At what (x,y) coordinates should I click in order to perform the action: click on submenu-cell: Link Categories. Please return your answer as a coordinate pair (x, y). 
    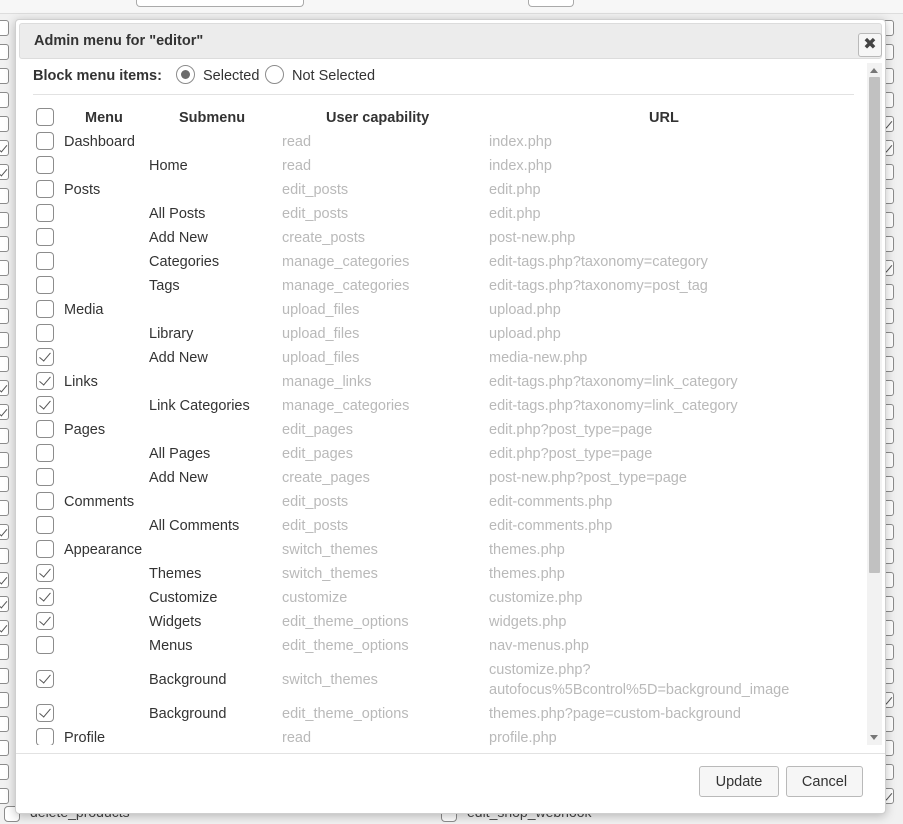
    Looking at the image, I should click on (199, 406).